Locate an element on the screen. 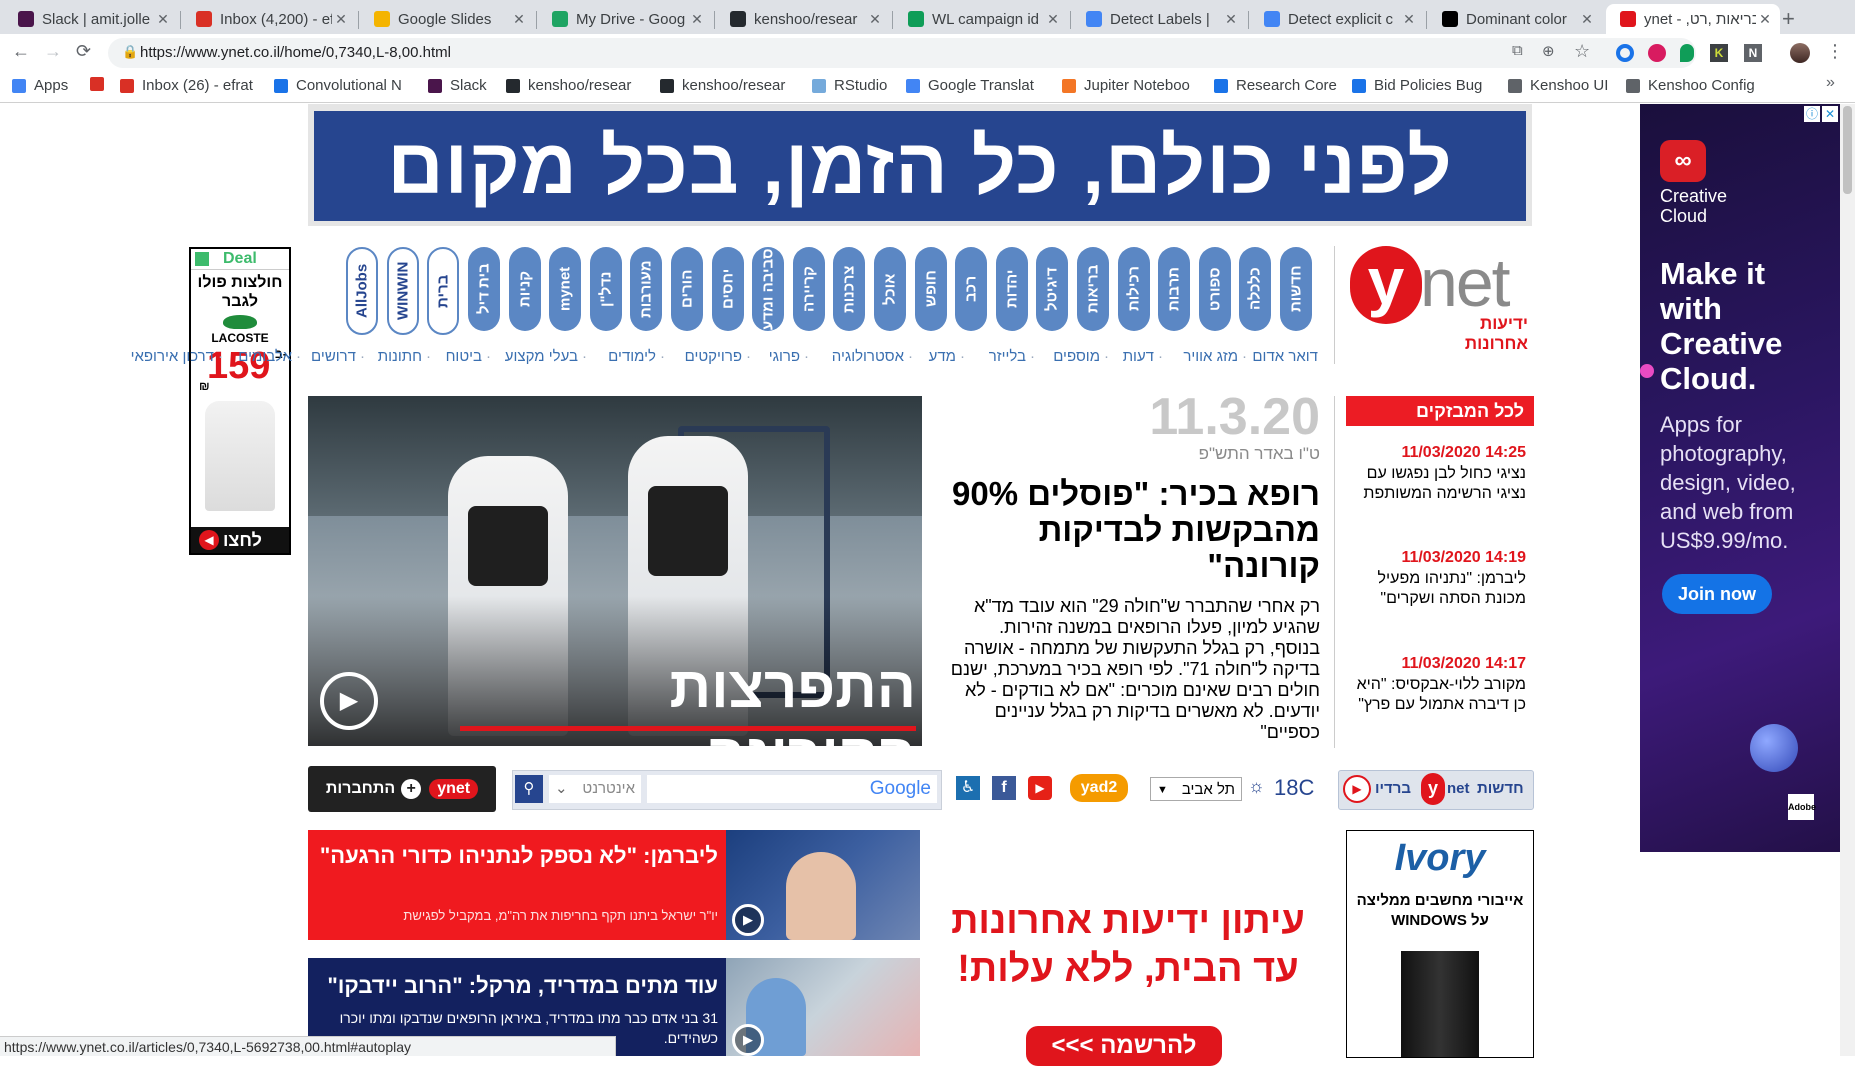  back-icon: ← is located at coordinates (21, 51).